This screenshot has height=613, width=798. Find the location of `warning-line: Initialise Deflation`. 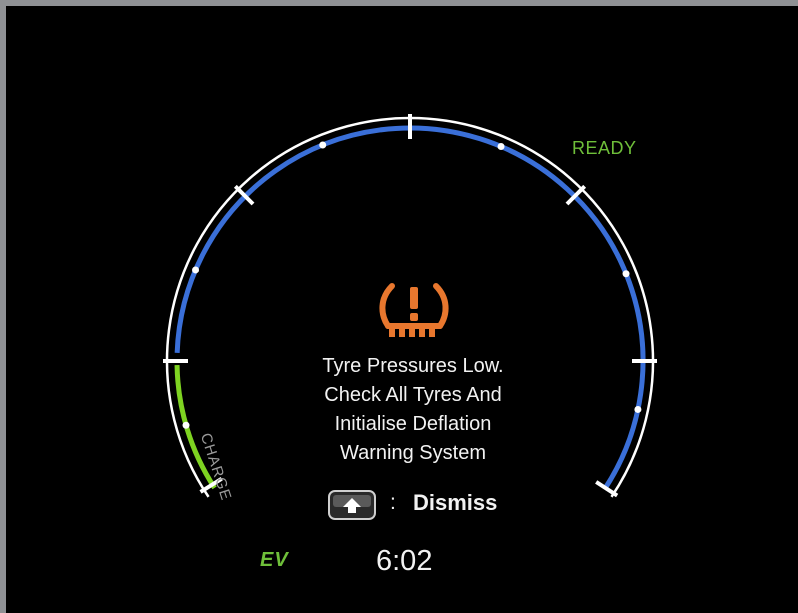

warning-line: Initialise Deflation is located at coordinates (413, 424).